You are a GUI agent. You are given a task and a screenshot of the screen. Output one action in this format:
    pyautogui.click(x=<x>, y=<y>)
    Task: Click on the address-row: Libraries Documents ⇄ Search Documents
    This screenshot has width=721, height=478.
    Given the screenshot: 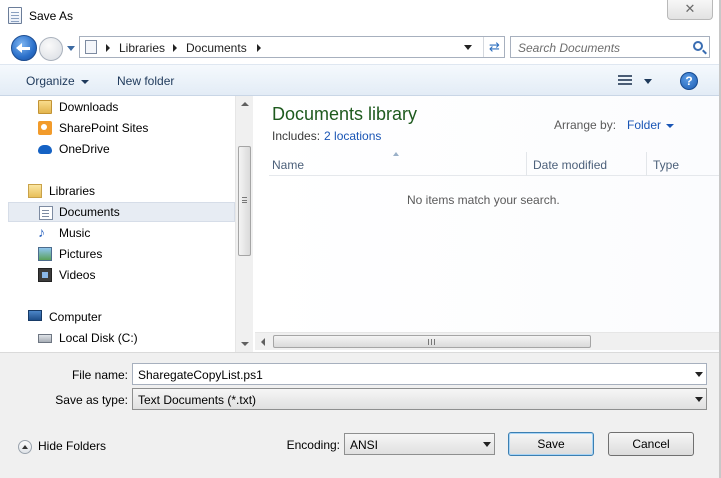 What is the action you would take?
    pyautogui.click(x=360, y=47)
    